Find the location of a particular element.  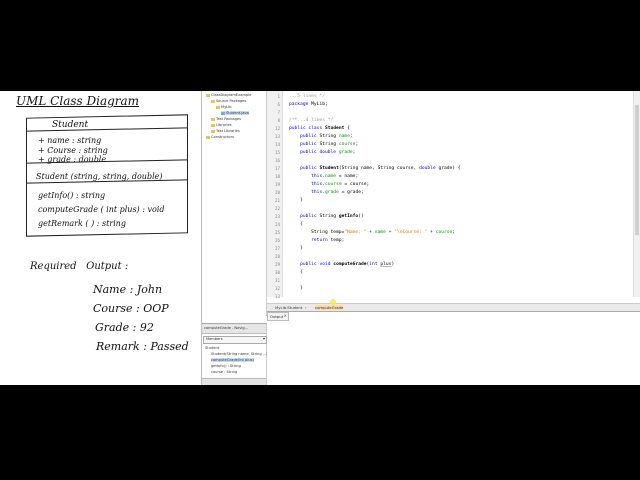

uml-constructor: Student (string, string, double) is located at coordinates (99, 176).